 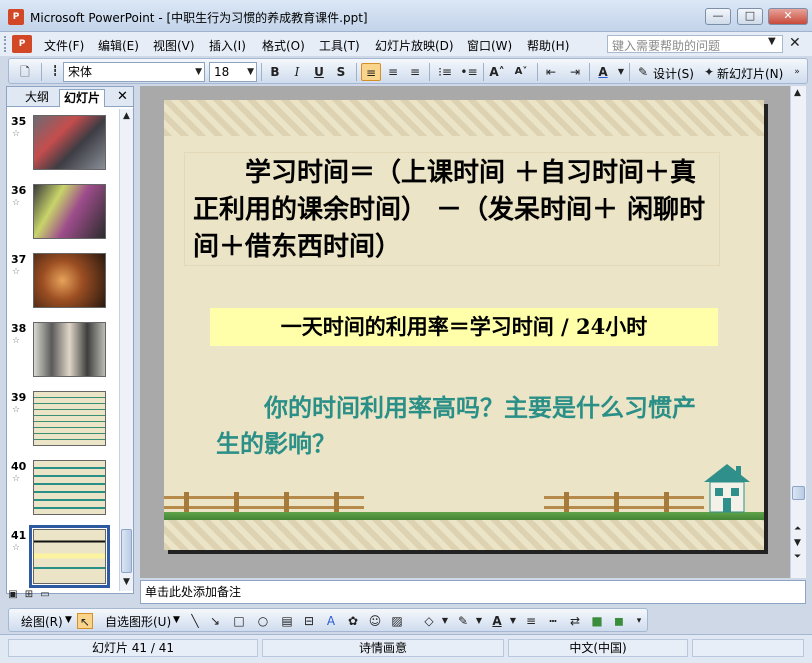 I want to click on slide-thumbnail: 35 ☆, so click(x=63, y=146).